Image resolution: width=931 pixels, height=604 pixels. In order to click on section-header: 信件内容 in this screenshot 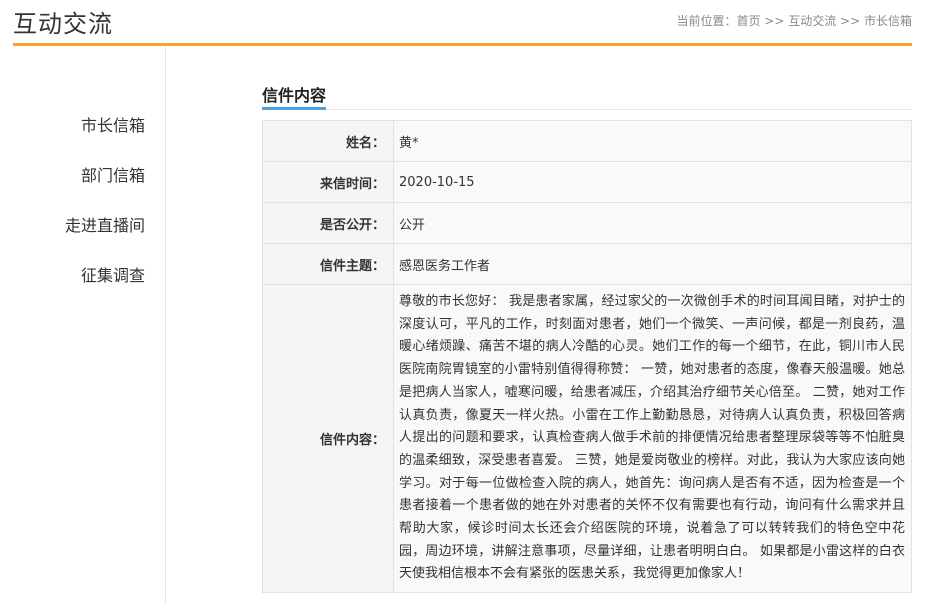, I will do `click(587, 95)`.